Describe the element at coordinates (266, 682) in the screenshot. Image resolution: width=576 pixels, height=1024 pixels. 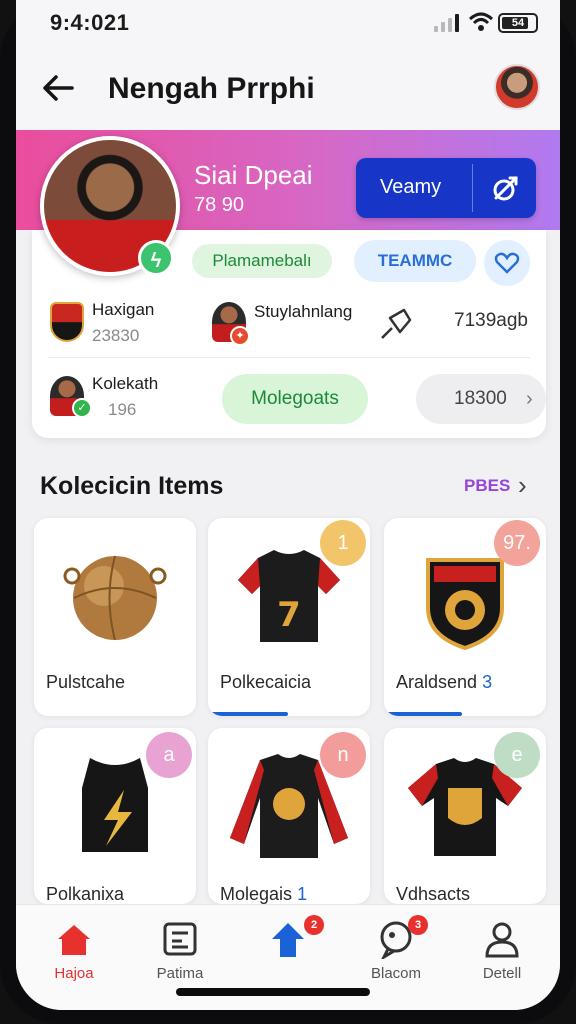
I see `item-label: Polkecaicia` at that location.